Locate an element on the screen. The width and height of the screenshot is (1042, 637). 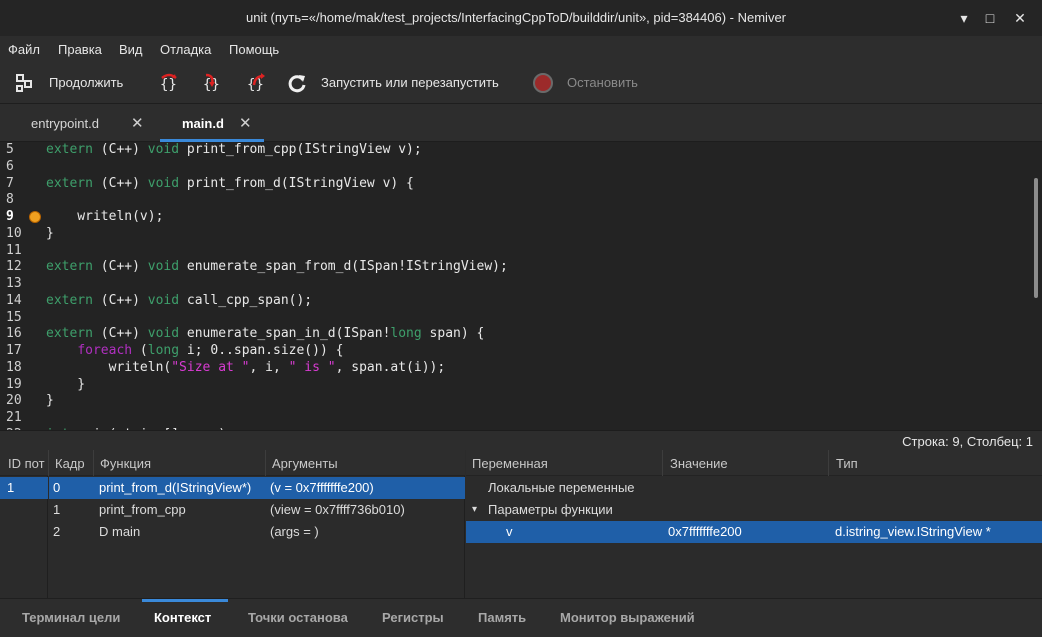
tab-memory: Память is located at coordinates (502, 617).